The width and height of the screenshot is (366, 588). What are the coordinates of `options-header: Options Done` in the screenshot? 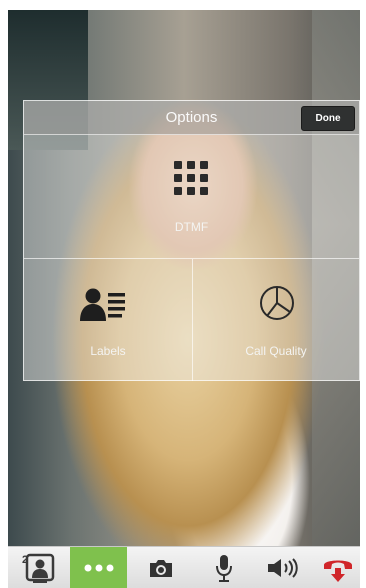 It's located at (191, 118).